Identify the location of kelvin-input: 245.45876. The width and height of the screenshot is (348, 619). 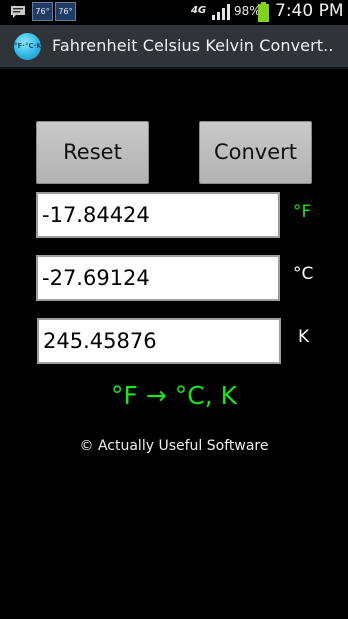
(159, 341).